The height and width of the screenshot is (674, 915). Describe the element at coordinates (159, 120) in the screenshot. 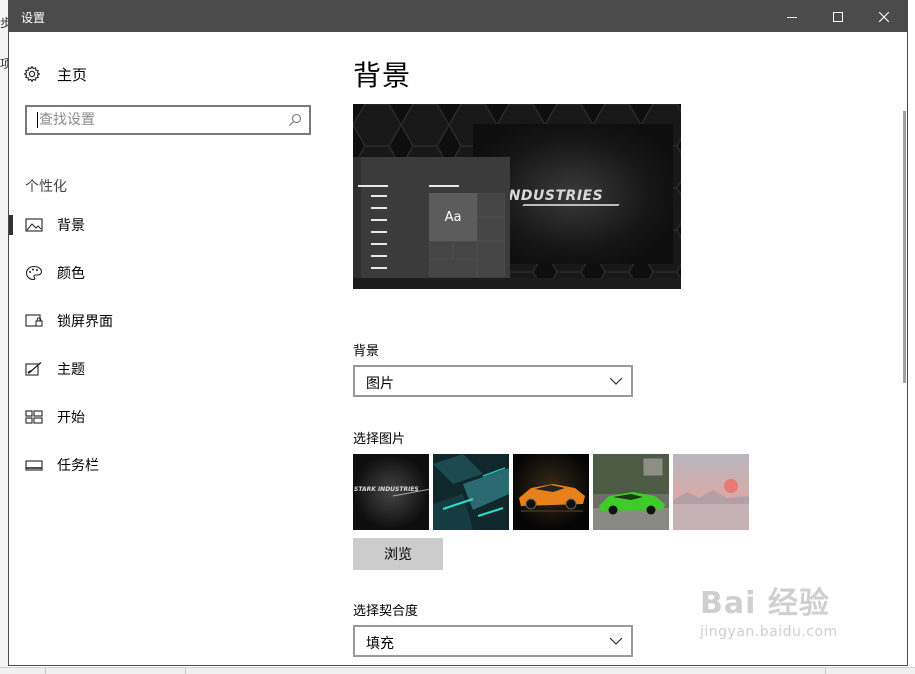

I see `search-input` at that location.